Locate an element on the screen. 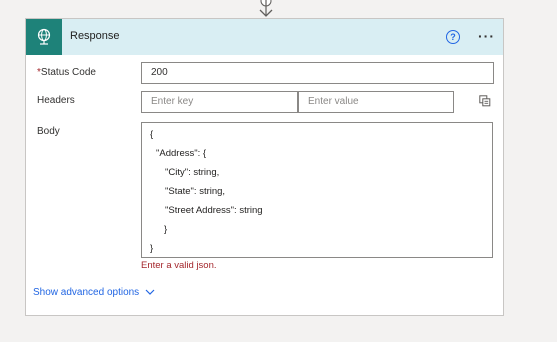 Image resolution: width=557 pixels, height=342 pixels. show-advanced-options-link: Show advanced options is located at coordinates (94, 292).